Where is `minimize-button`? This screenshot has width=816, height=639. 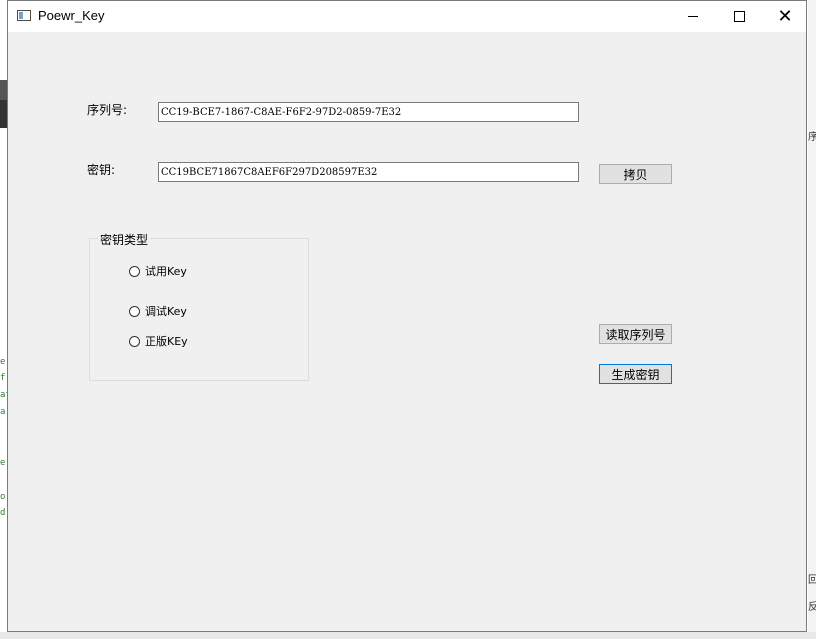 minimize-button is located at coordinates (693, 16).